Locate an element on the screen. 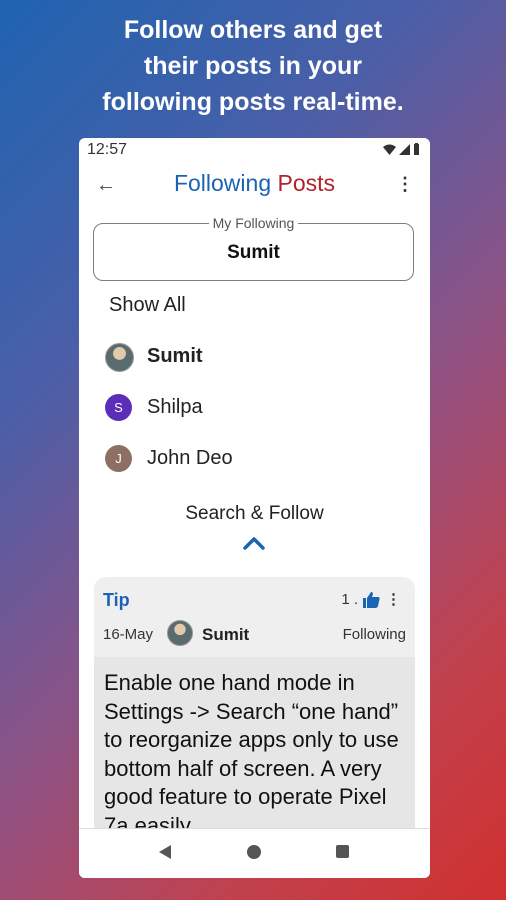 The image size is (506, 900). promo-line-3: following posts real-time. is located at coordinates (253, 102).